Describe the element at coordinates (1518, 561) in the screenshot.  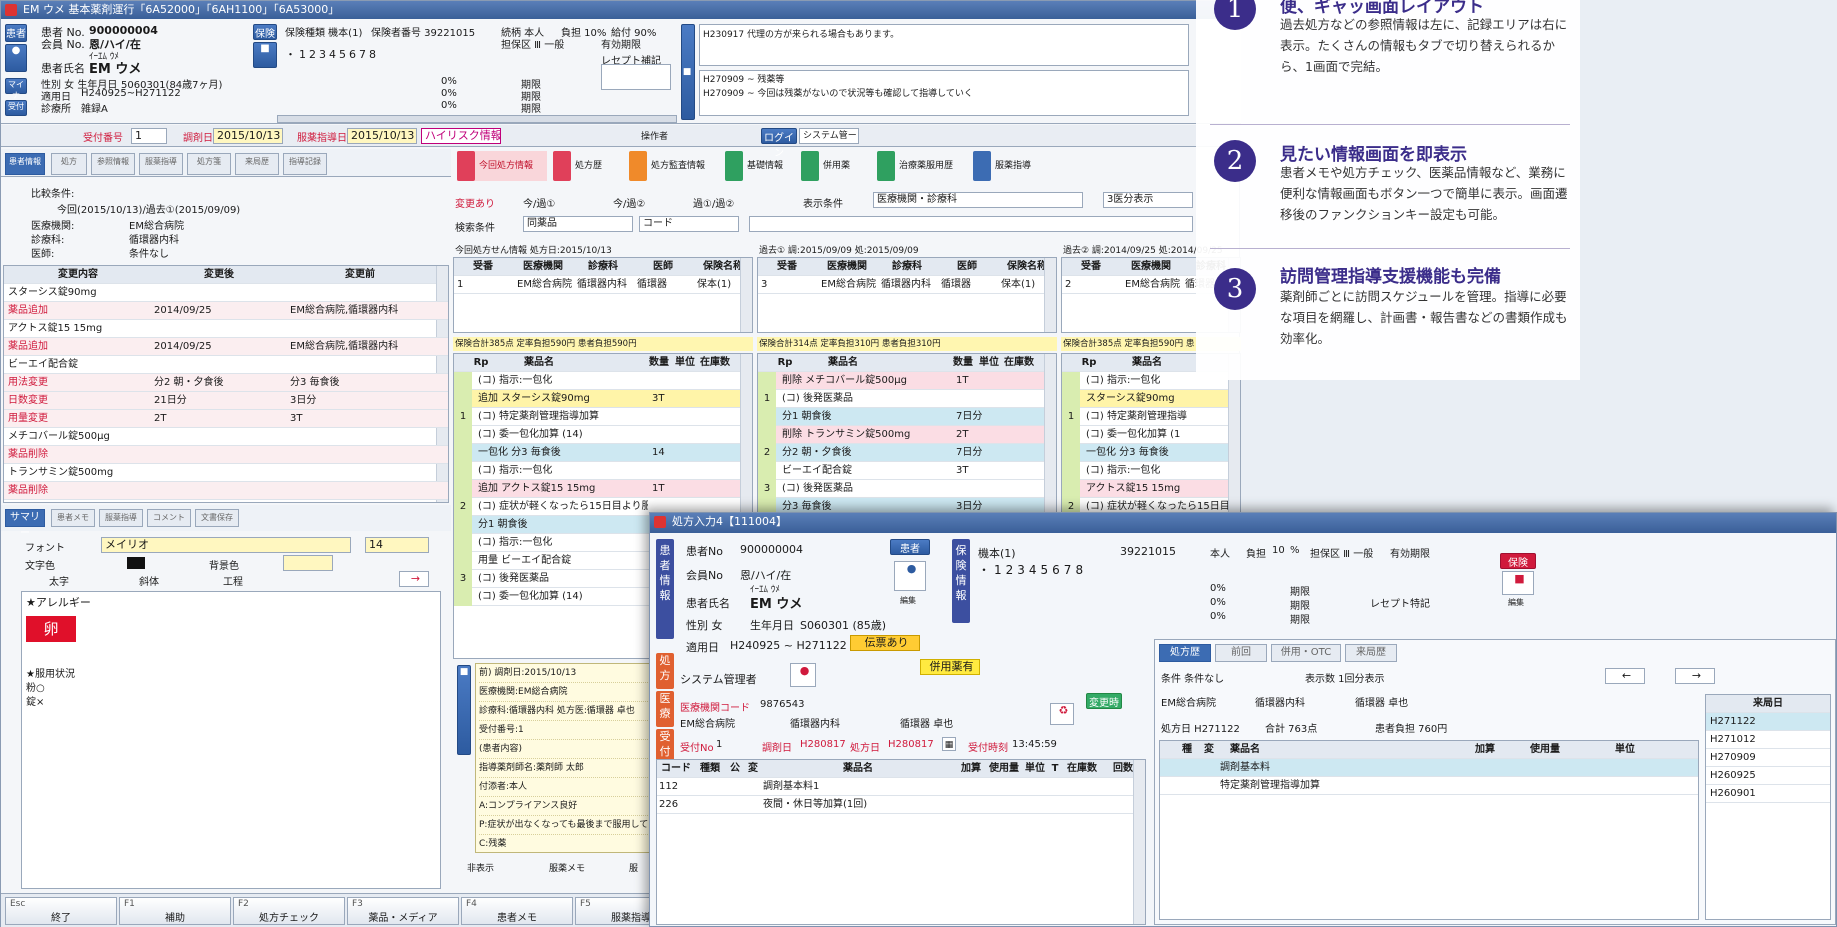
I see `ov-ins-button: 保険` at that location.